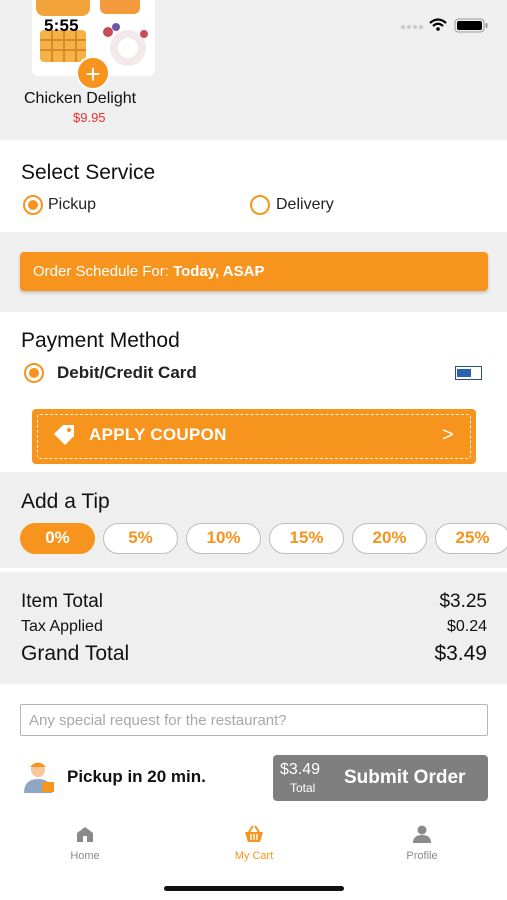  Describe the element at coordinates (254, 720) in the screenshot. I see `special-request-input` at that location.